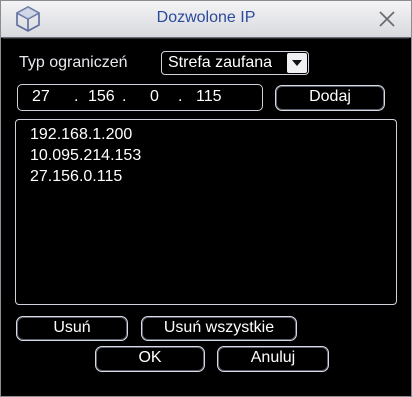  I want to click on restriction-type-value: Strefa zaufana, so click(220, 62).